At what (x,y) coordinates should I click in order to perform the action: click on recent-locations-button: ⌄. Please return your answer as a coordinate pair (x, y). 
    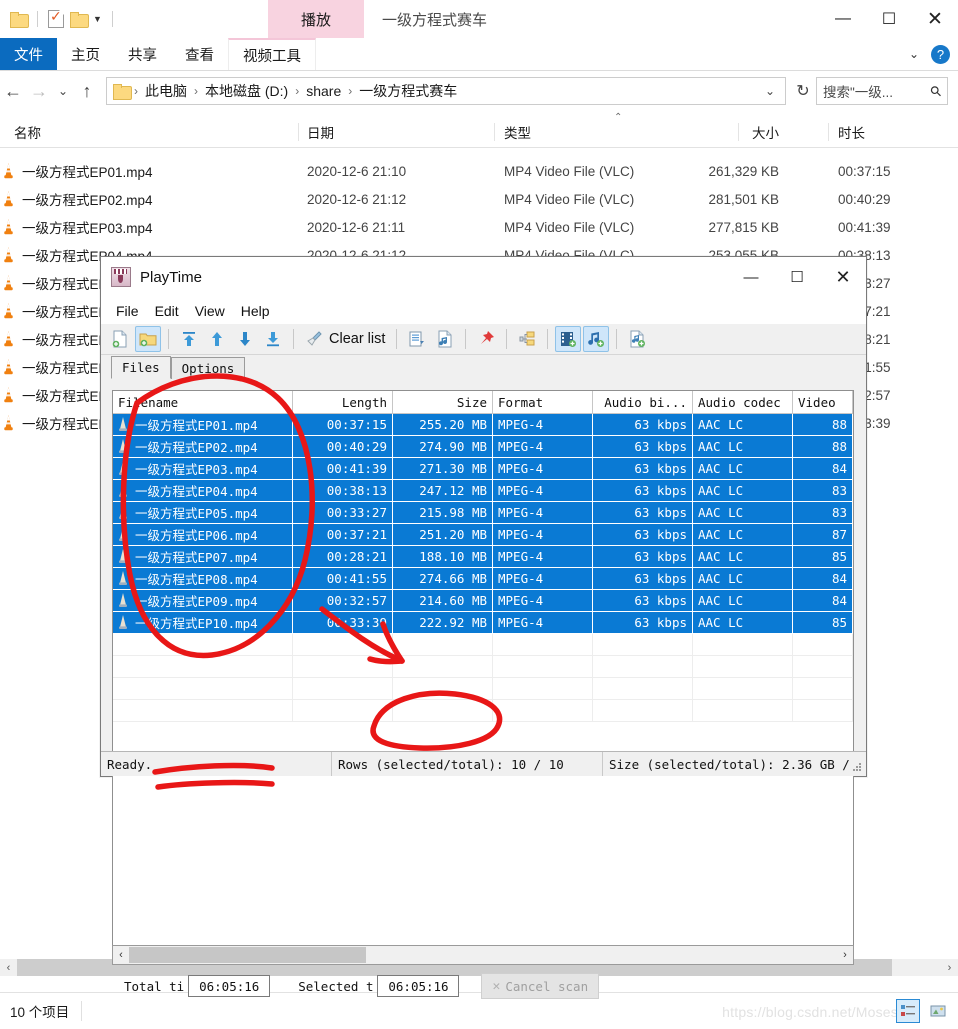
    Looking at the image, I should click on (63, 91).